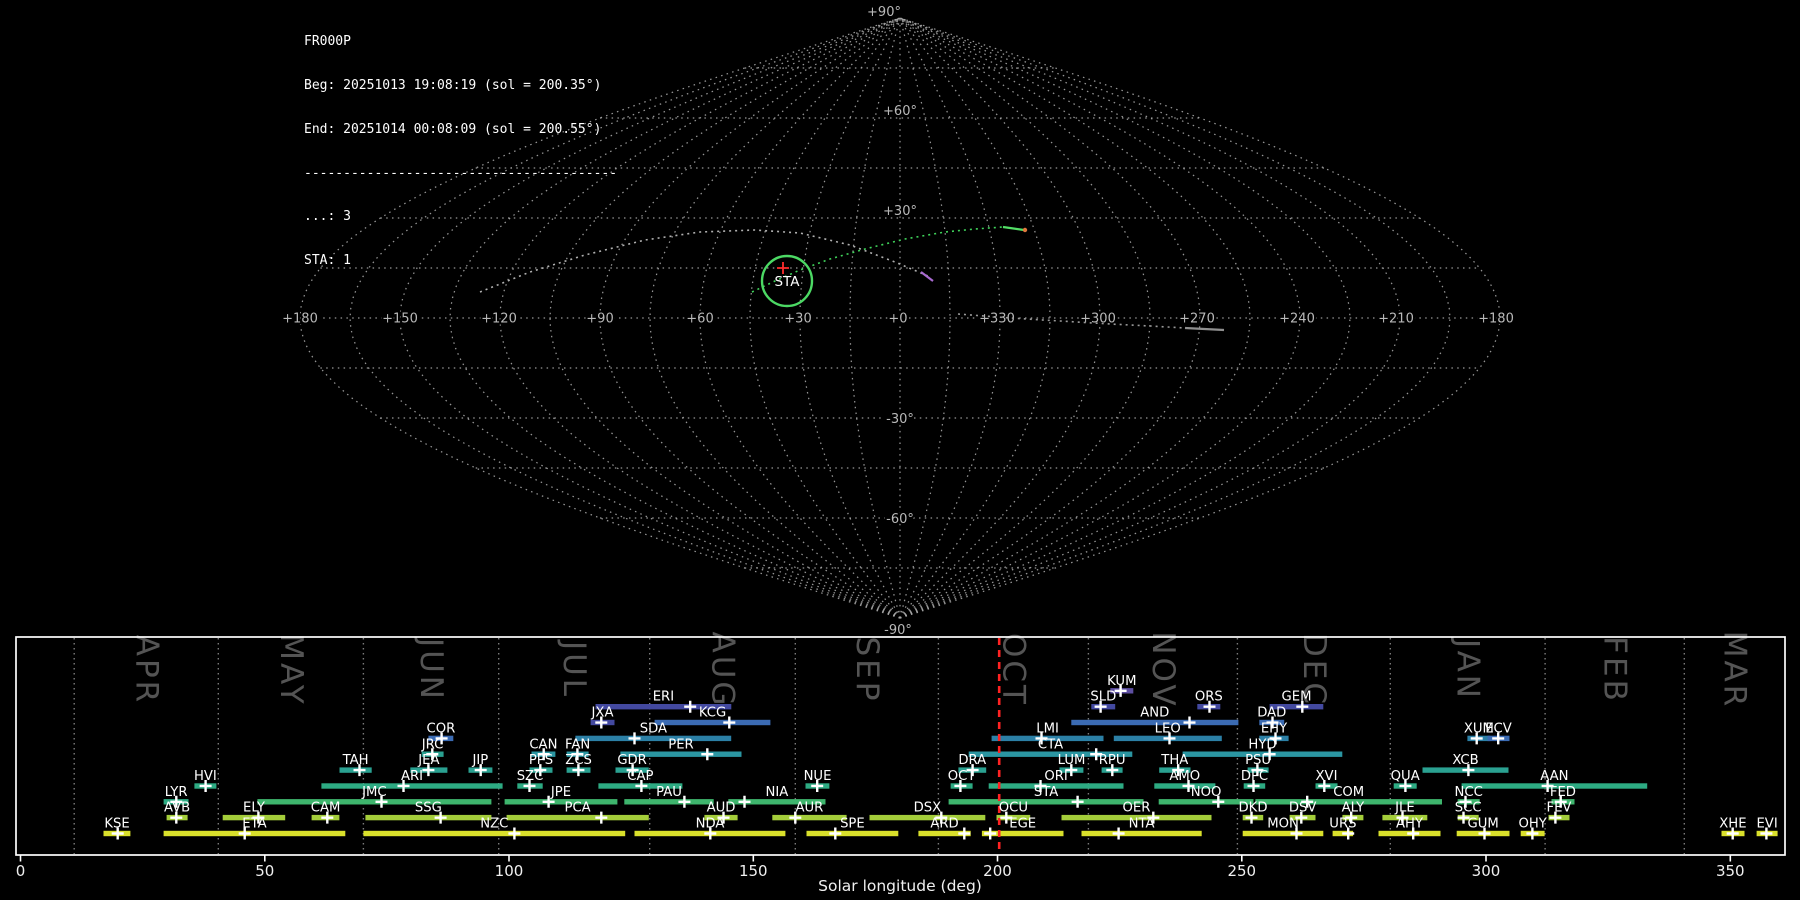 The width and height of the screenshot is (1800, 900). Describe the element at coordinates (712, 713) in the screenshot. I see `shower-label-KCG: KCG` at that location.